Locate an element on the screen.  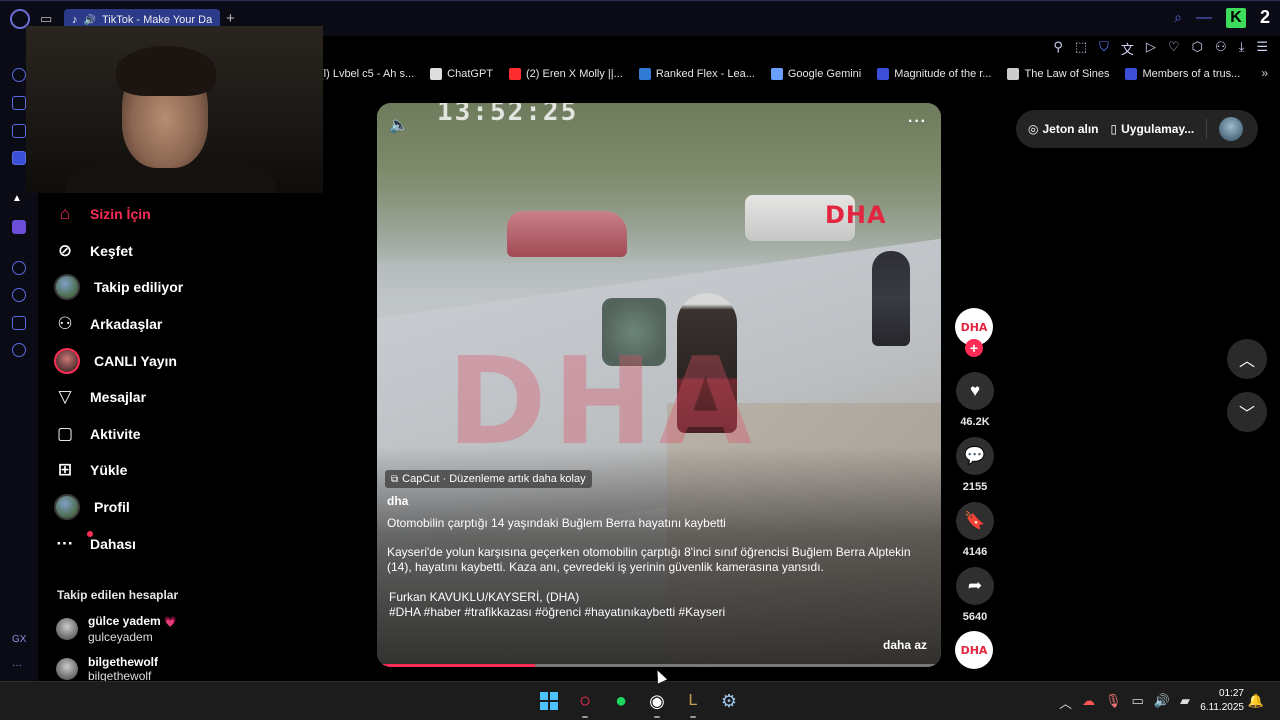
tab-menu-icon: ▭ is located at coordinates (46, 19).